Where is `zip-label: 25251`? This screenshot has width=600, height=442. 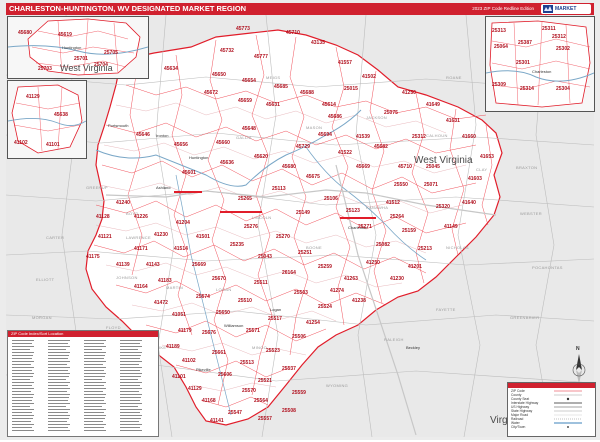
zip-label: 25251 is located at coordinates (305, 253).